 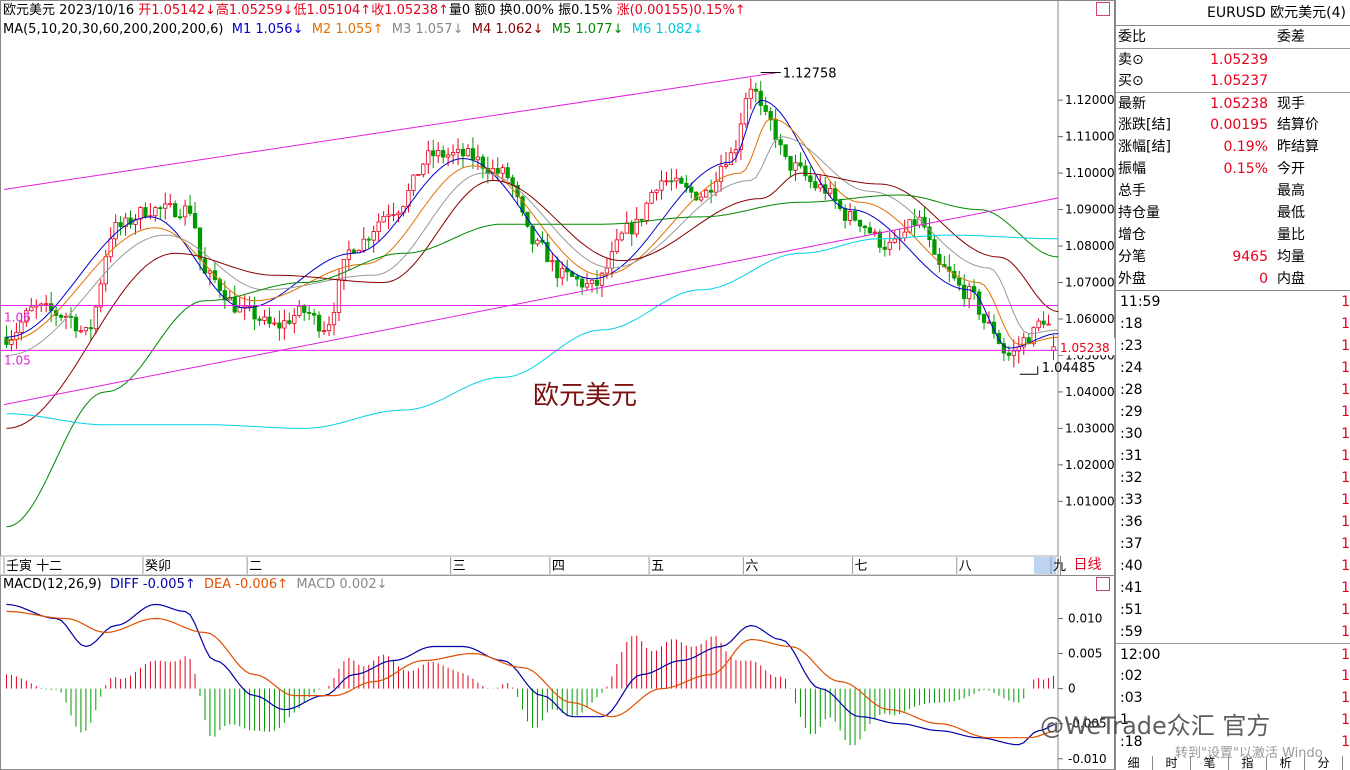 I want to click on macd-diff-line, so click(x=530, y=674).